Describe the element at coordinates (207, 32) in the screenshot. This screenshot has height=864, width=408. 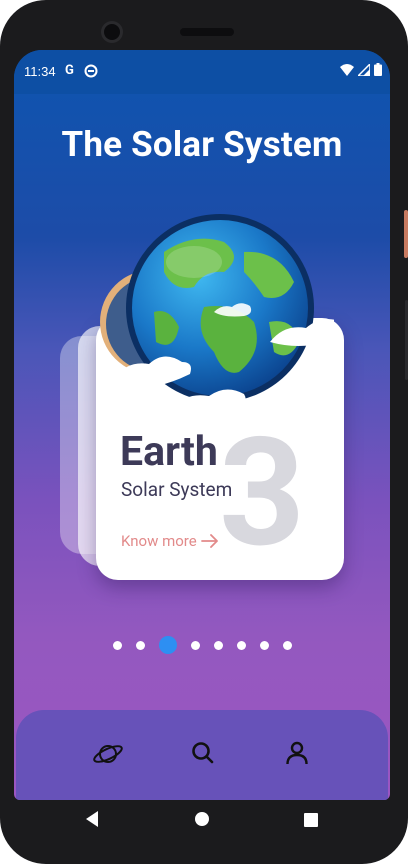
I see `speaker-grille` at that location.